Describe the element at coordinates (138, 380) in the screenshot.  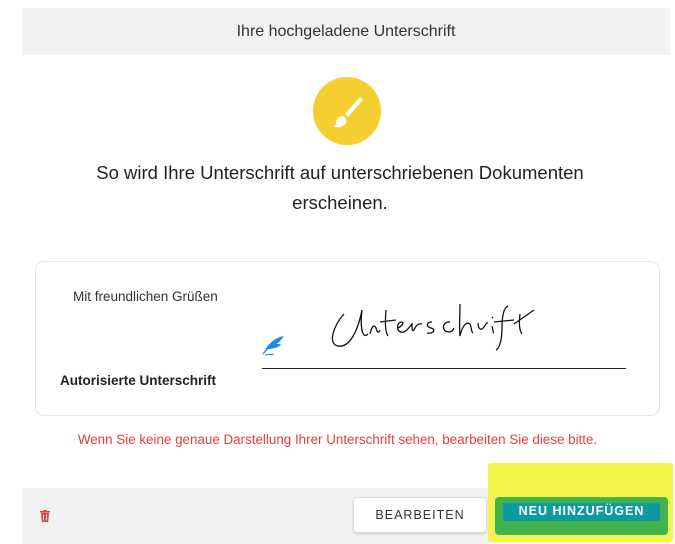
I see `authorized-signature-label: Autorisierte Unterschrift` at that location.